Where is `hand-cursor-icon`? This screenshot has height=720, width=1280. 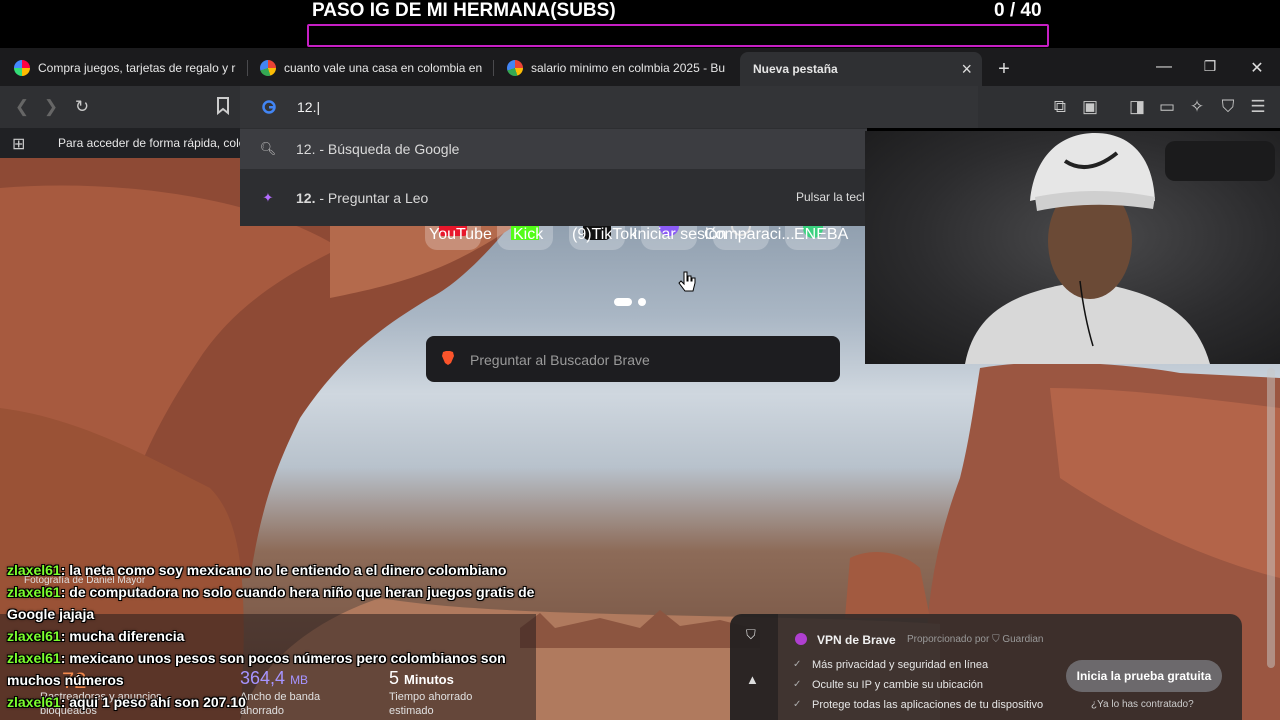
hand-cursor-icon is located at coordinates (687, 281).